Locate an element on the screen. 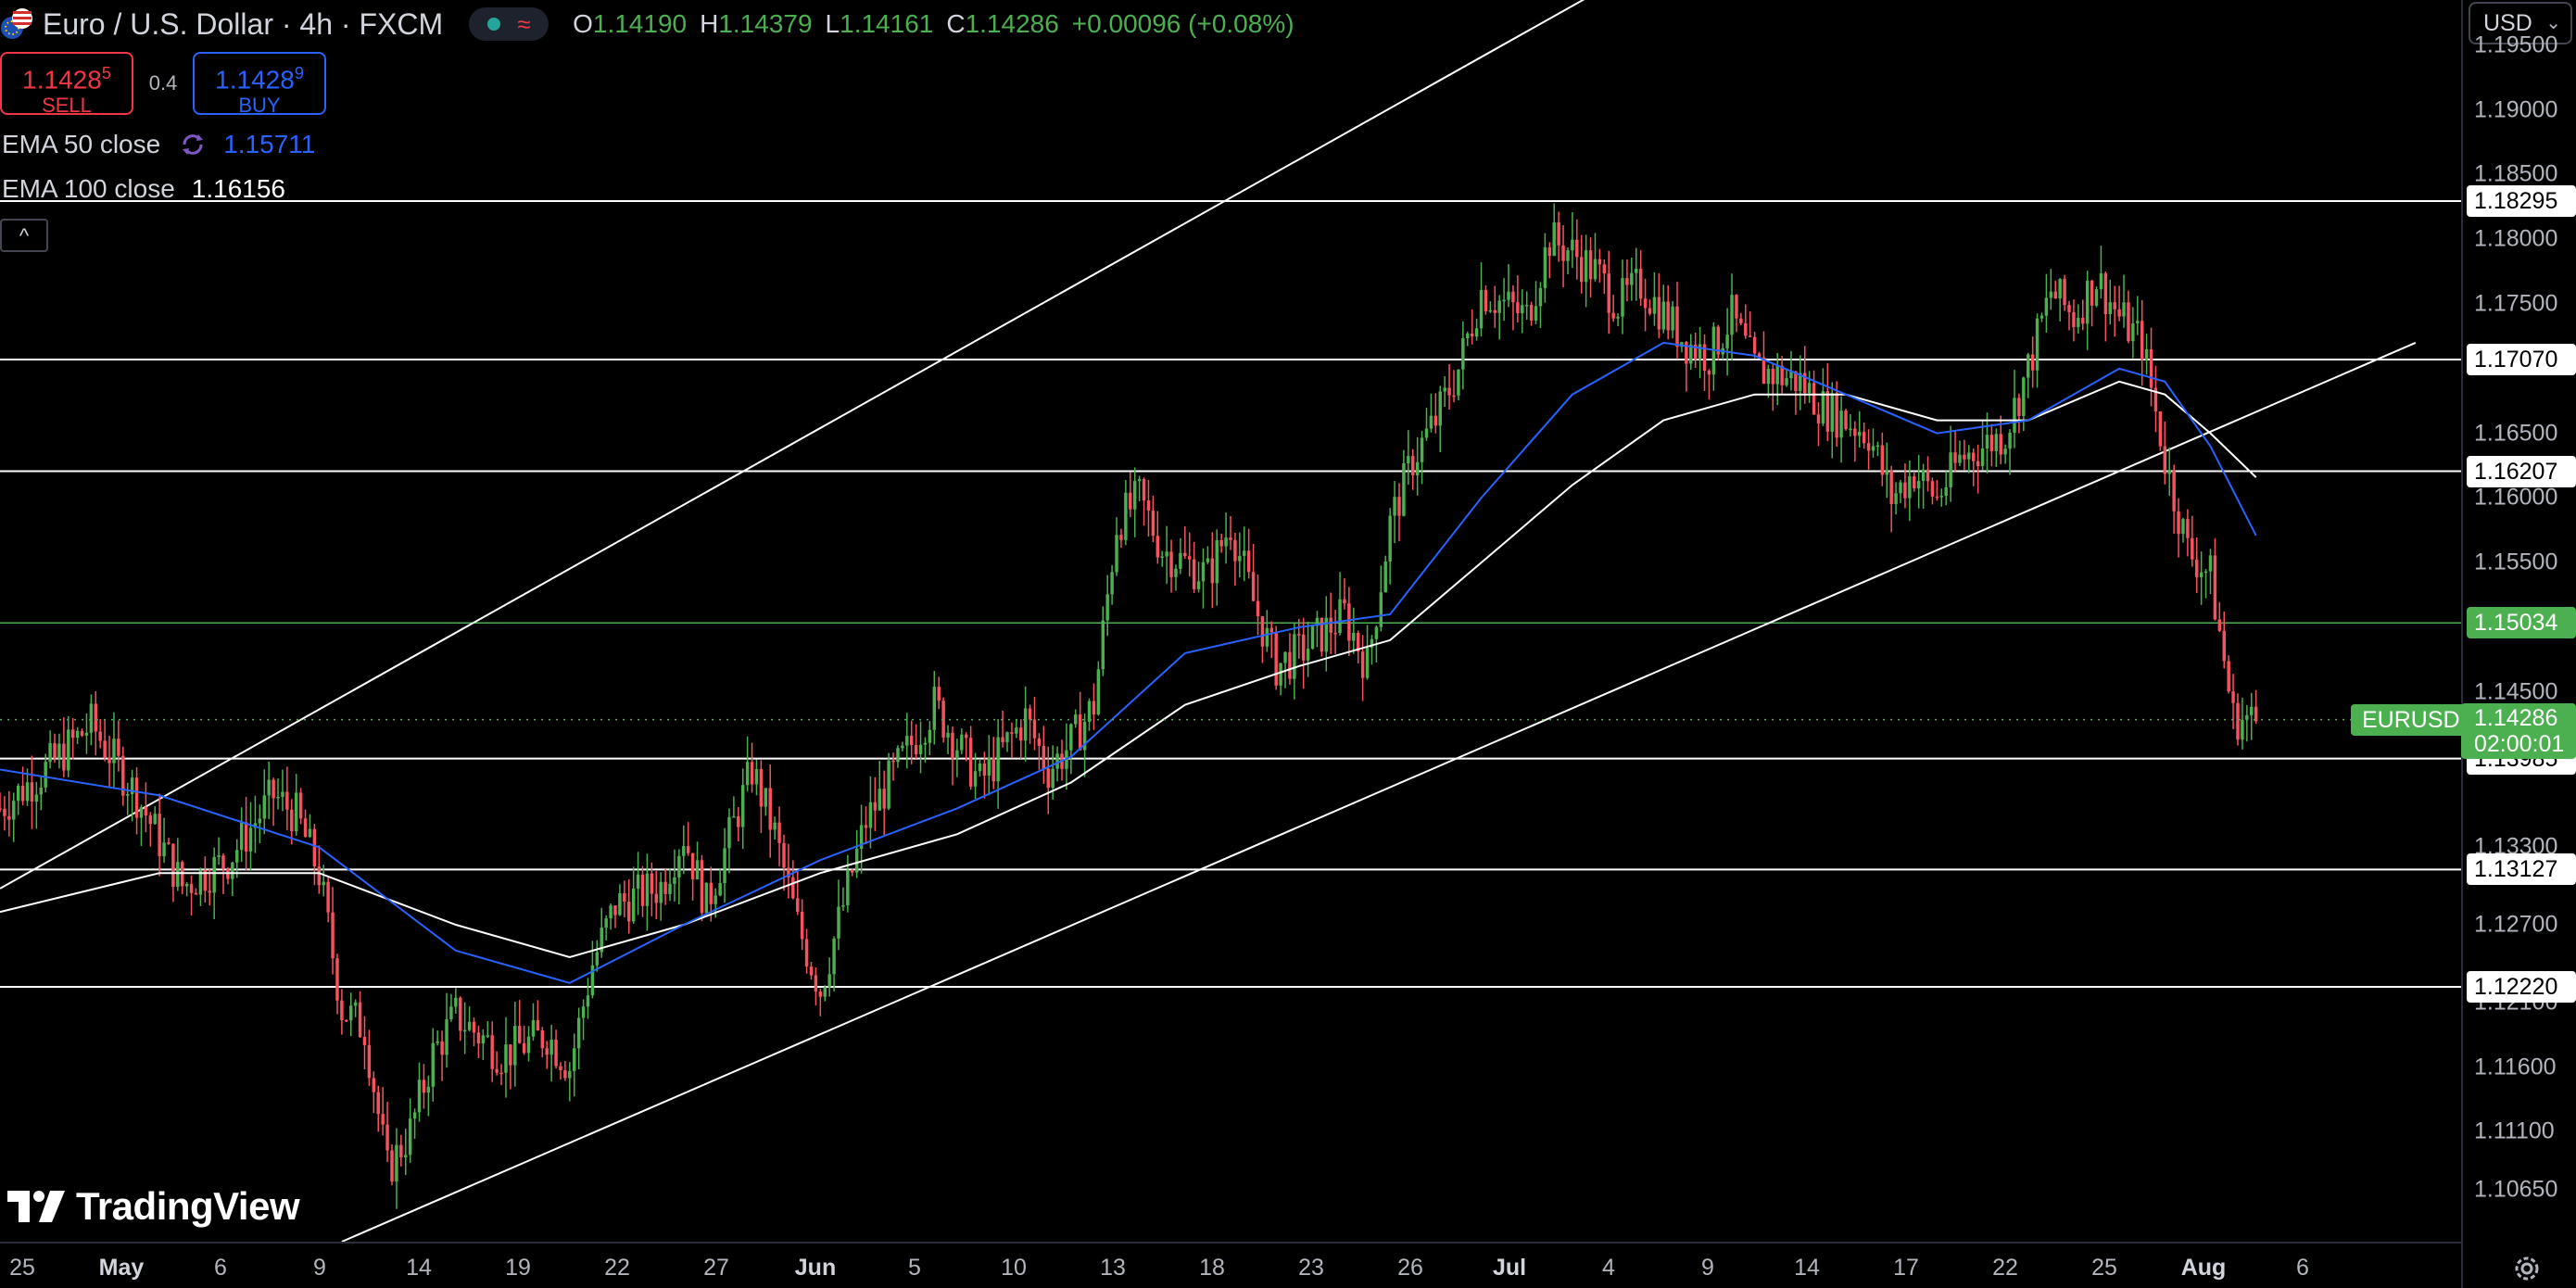 The height and width of the screenshot is (1288, 2576). time-tick-label: 27 is located at coordinates (716, 1268).